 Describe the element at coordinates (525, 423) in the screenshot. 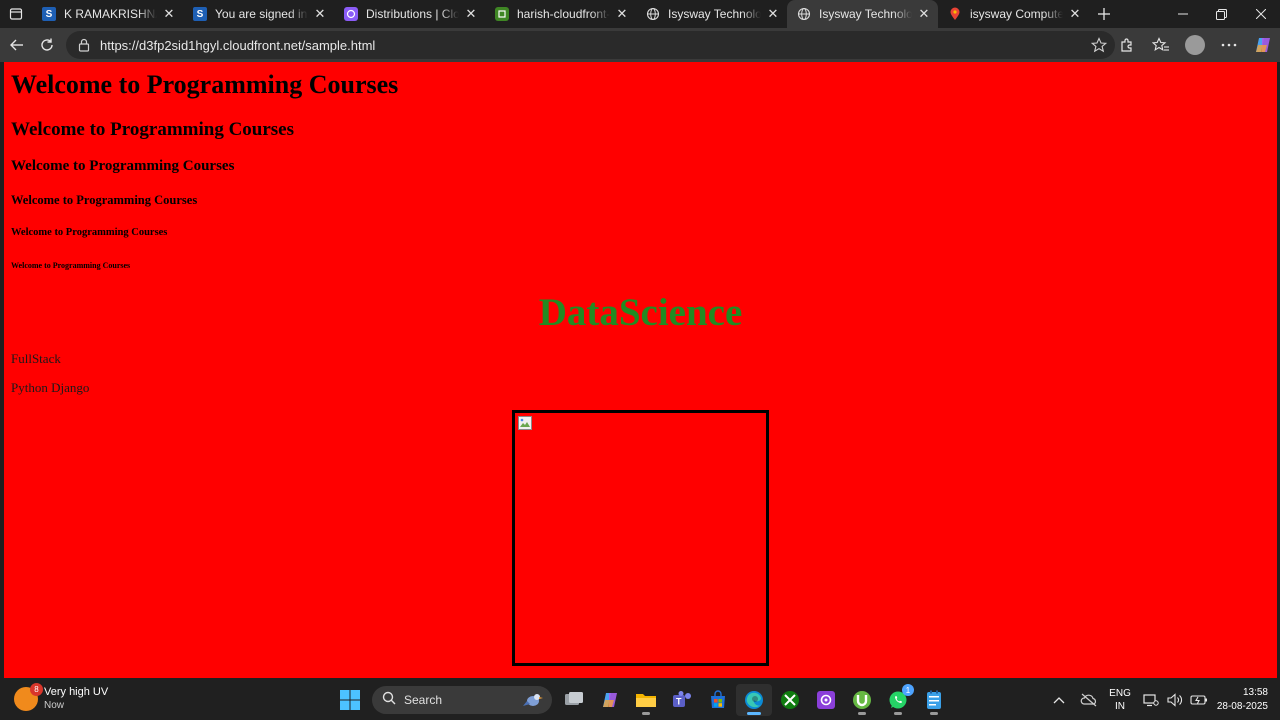

I see `broken-image-icon` at that location.